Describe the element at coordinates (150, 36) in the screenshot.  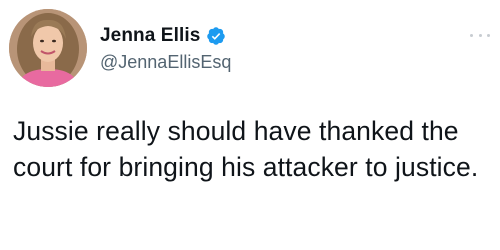
I see `display-name: Jenna Ellis` at that location.